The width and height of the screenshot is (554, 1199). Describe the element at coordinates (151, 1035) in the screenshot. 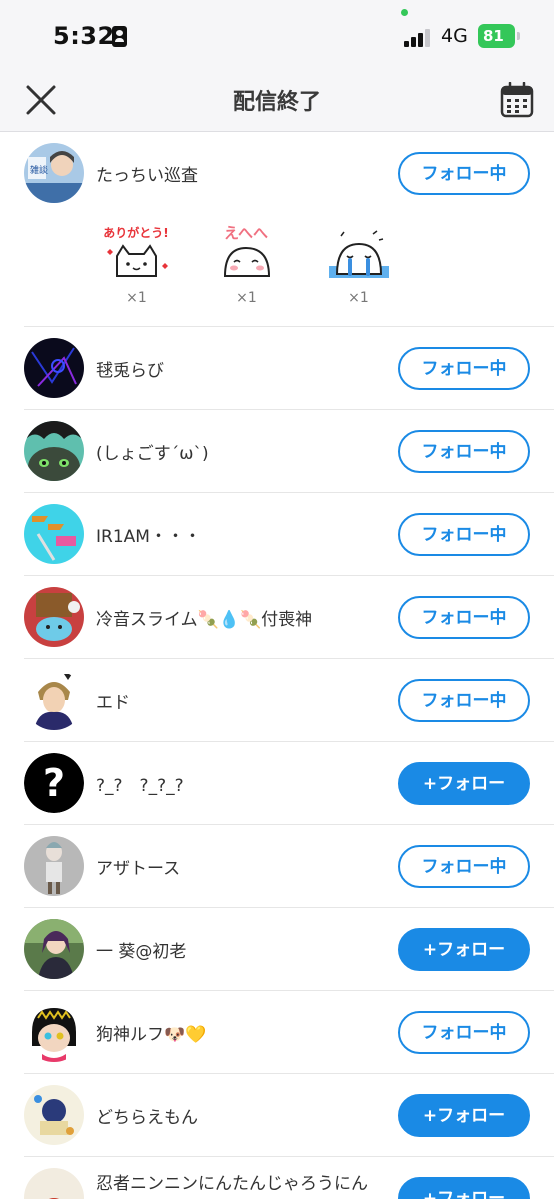

I see `user-name: 狗神ルフ🐶💛` at that location.